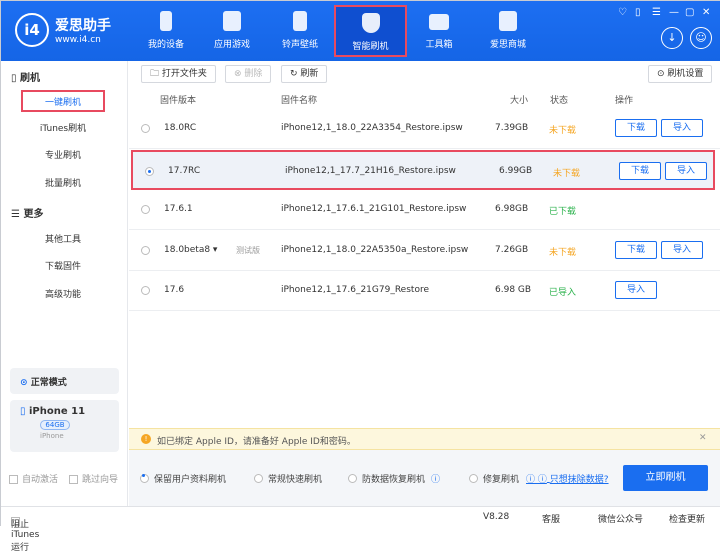  What do you see at coordinates (706, 12) in the screenshot?
I see `close-icon: ✕` at bounding box center [706, 12].